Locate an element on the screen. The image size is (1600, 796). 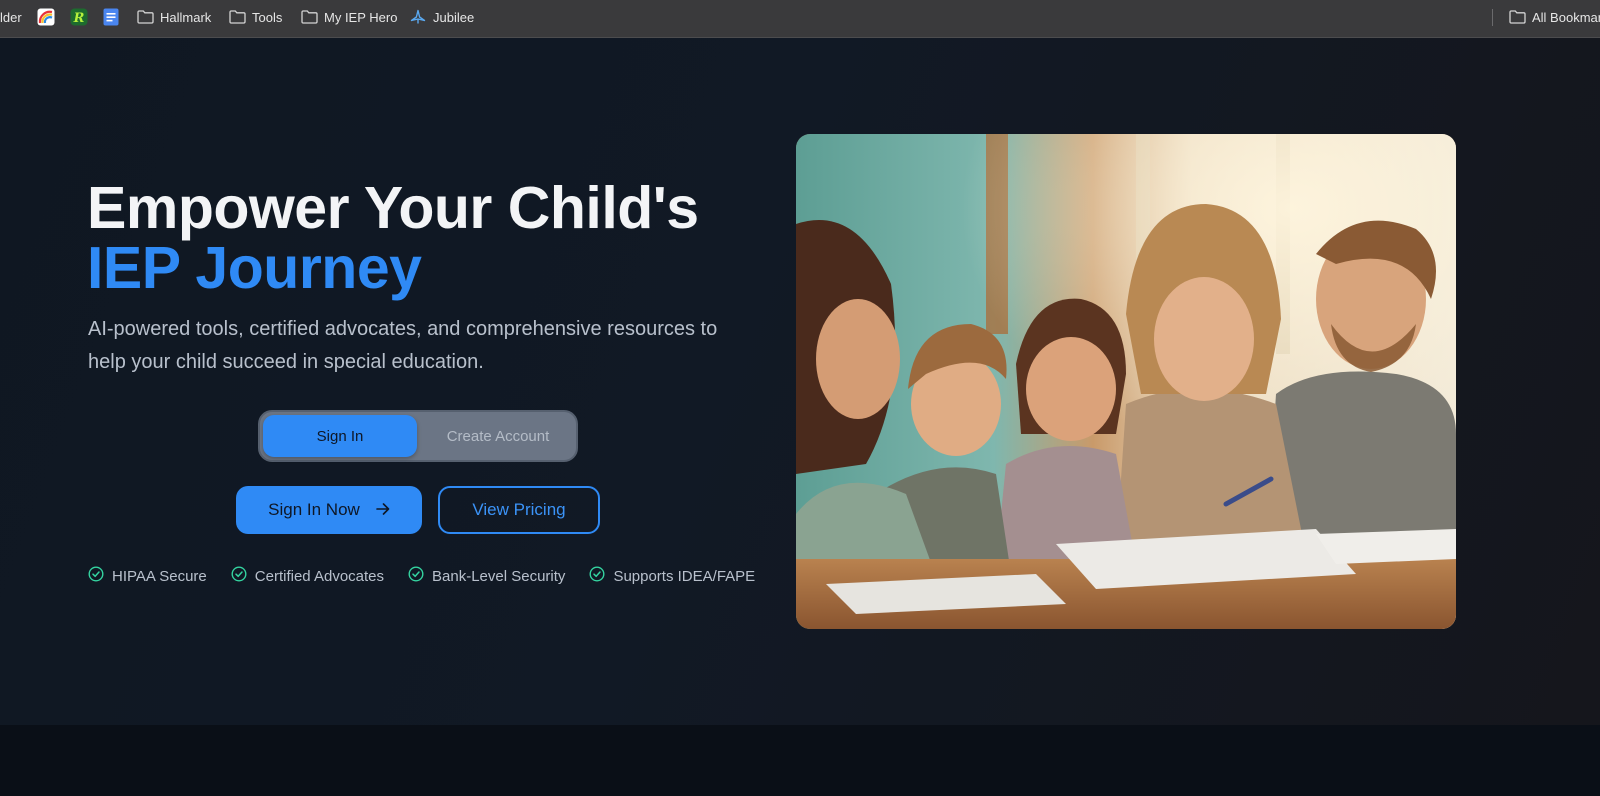
bookmark-label: lder is located at coordinates (11, 17).